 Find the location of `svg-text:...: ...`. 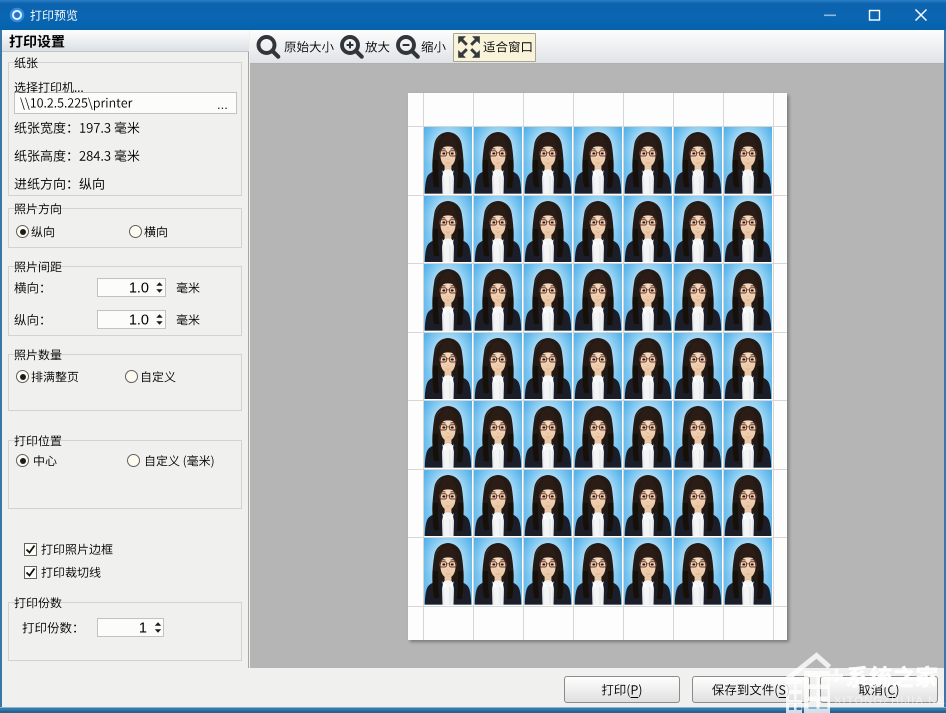

svg-text:...: ... is located at coordinates (222, 104).